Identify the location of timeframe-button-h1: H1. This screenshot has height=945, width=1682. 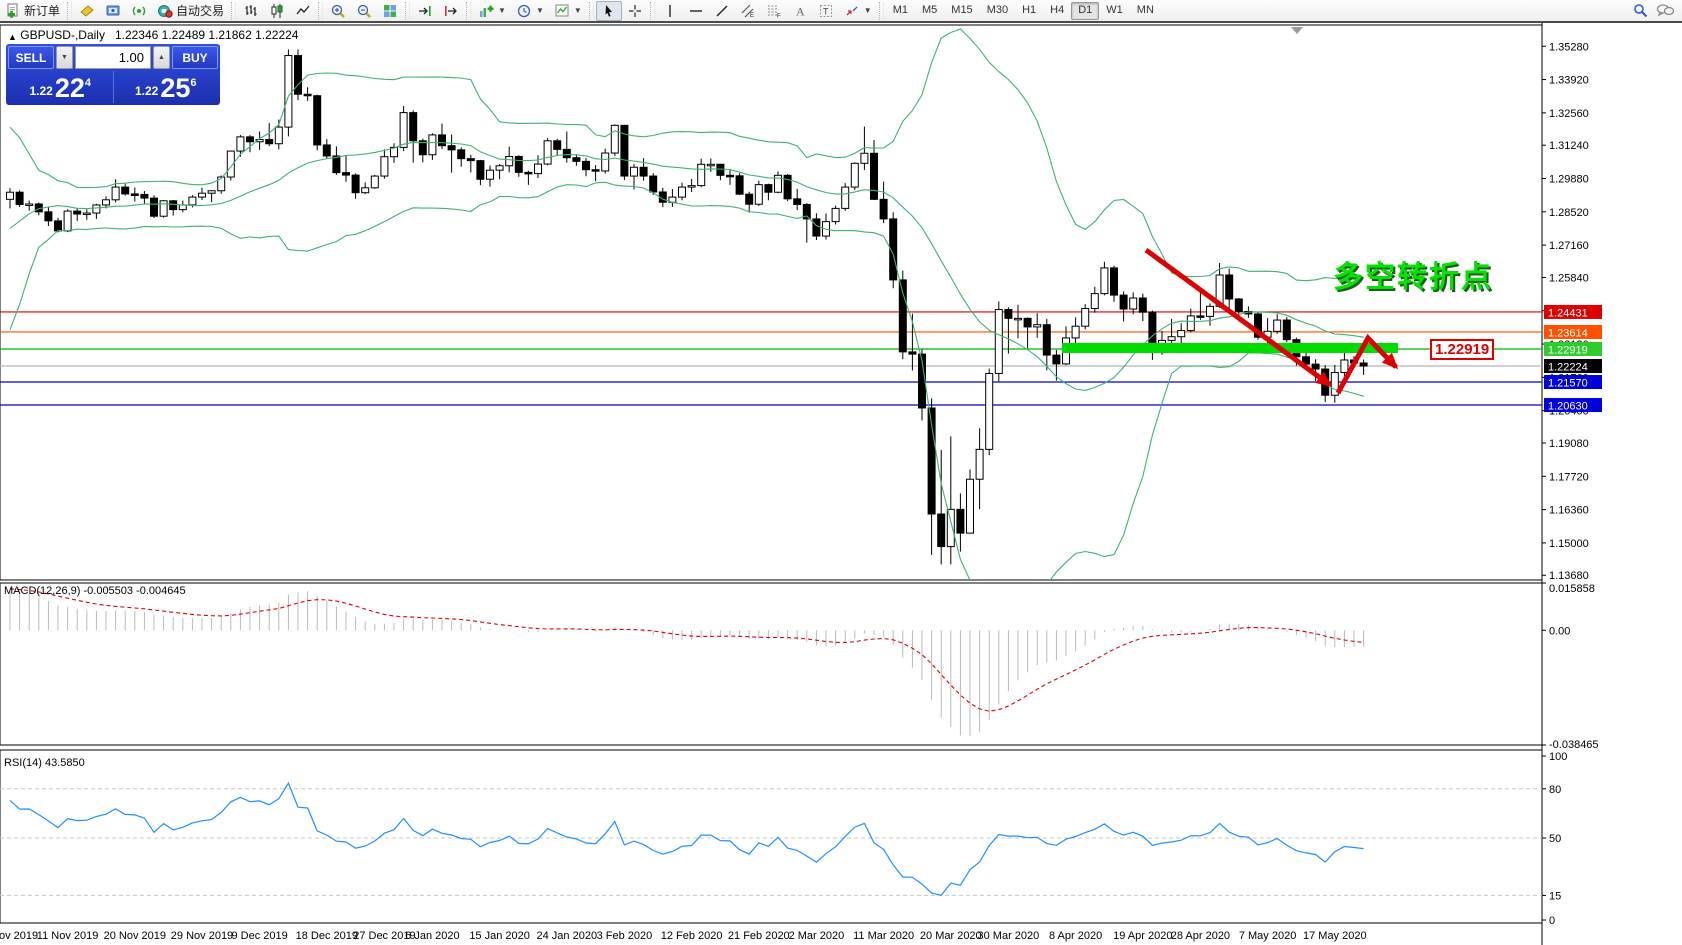
(1029, 11).